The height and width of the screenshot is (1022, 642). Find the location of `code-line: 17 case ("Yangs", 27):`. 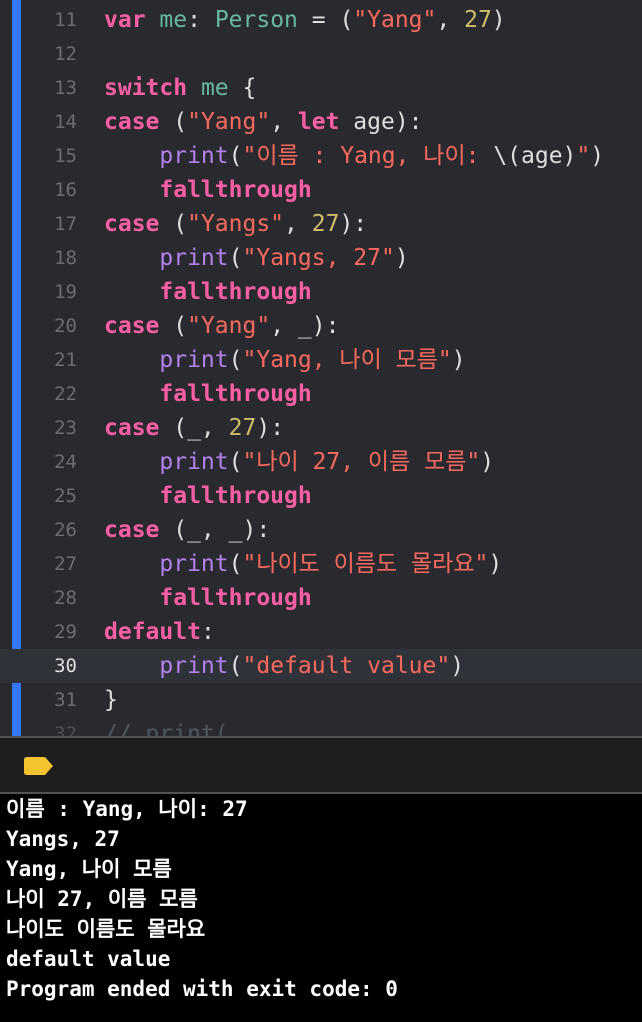

code-line: 17 case ("Yangs", 27): is located at coordinates (321, 224).